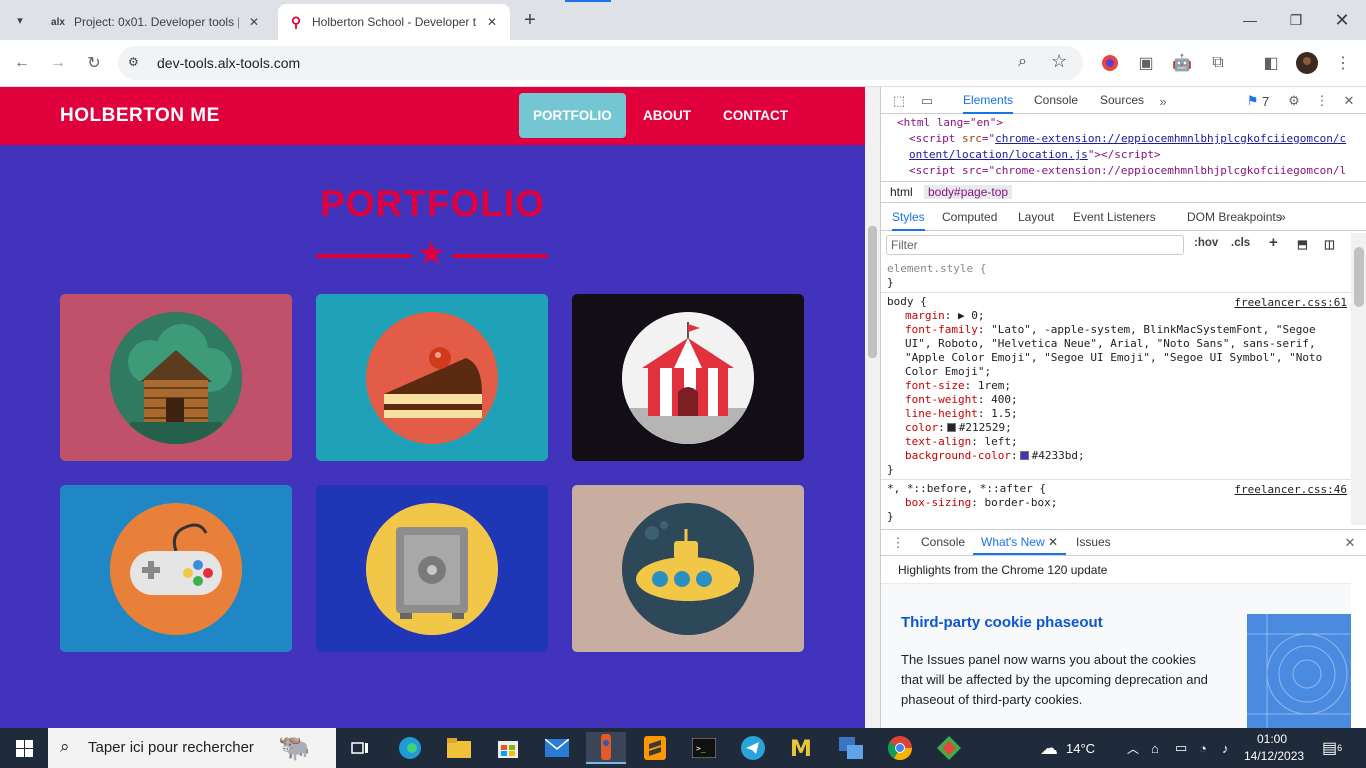  I want to click on weather-widget: ☁ 14°C, so click(1067, 748).